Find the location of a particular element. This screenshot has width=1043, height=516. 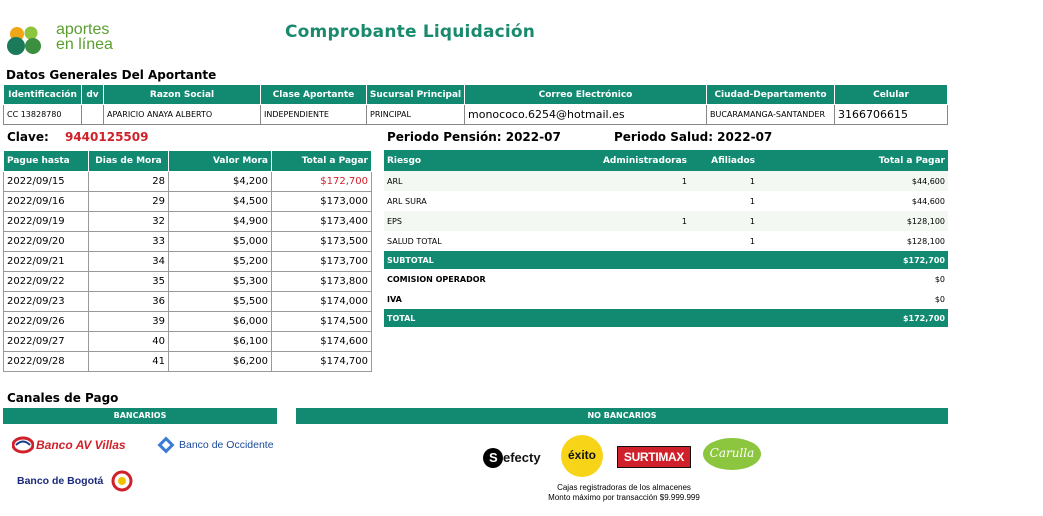

dias-mora: 41 is located at coordinates (128, 361).